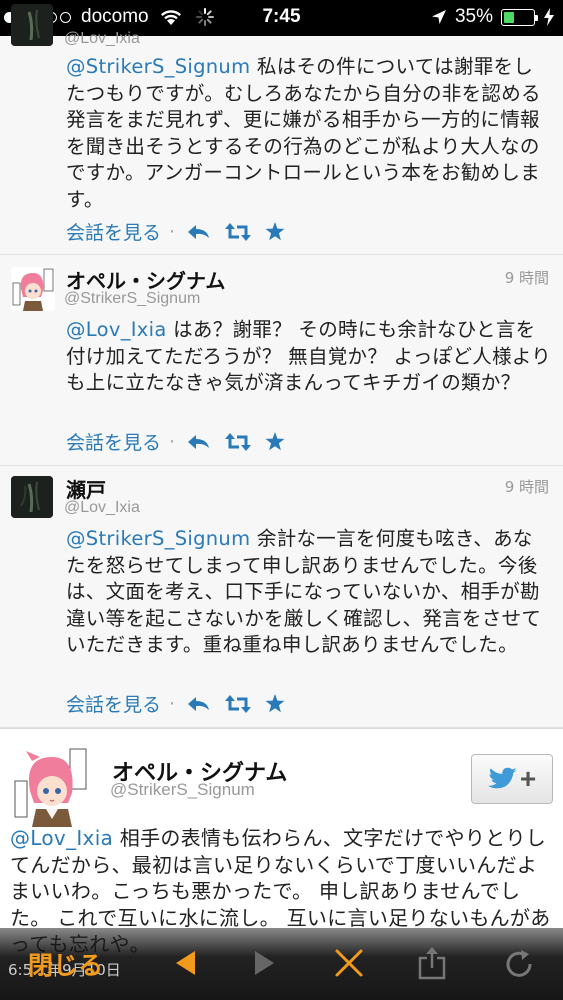 This screenshot has width=563, height=1000. Describe the element at coordinates (519, 964) in the screenshot. I see `reload-icon` at that location.